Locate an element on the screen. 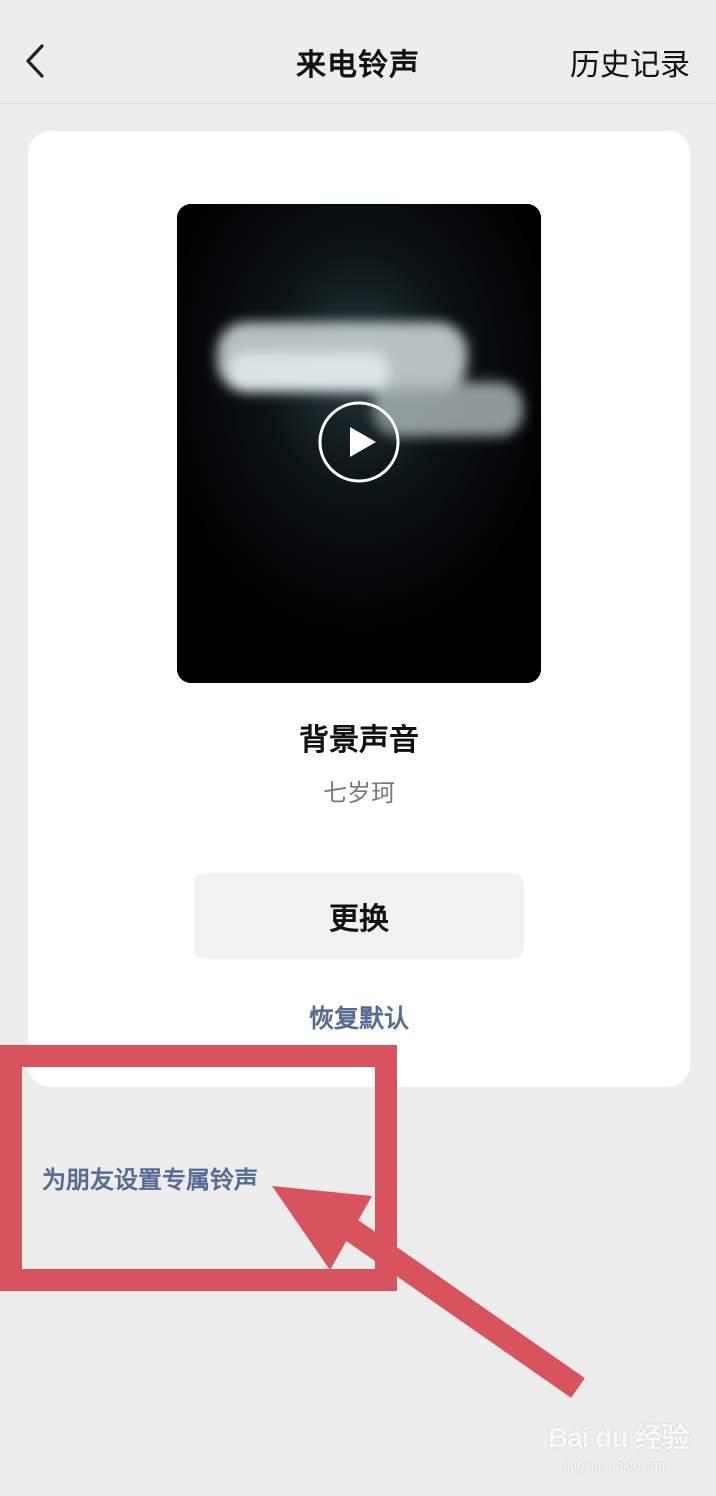  watermark-logo: Bai du 经验 is located at coordinates (618, 1437).